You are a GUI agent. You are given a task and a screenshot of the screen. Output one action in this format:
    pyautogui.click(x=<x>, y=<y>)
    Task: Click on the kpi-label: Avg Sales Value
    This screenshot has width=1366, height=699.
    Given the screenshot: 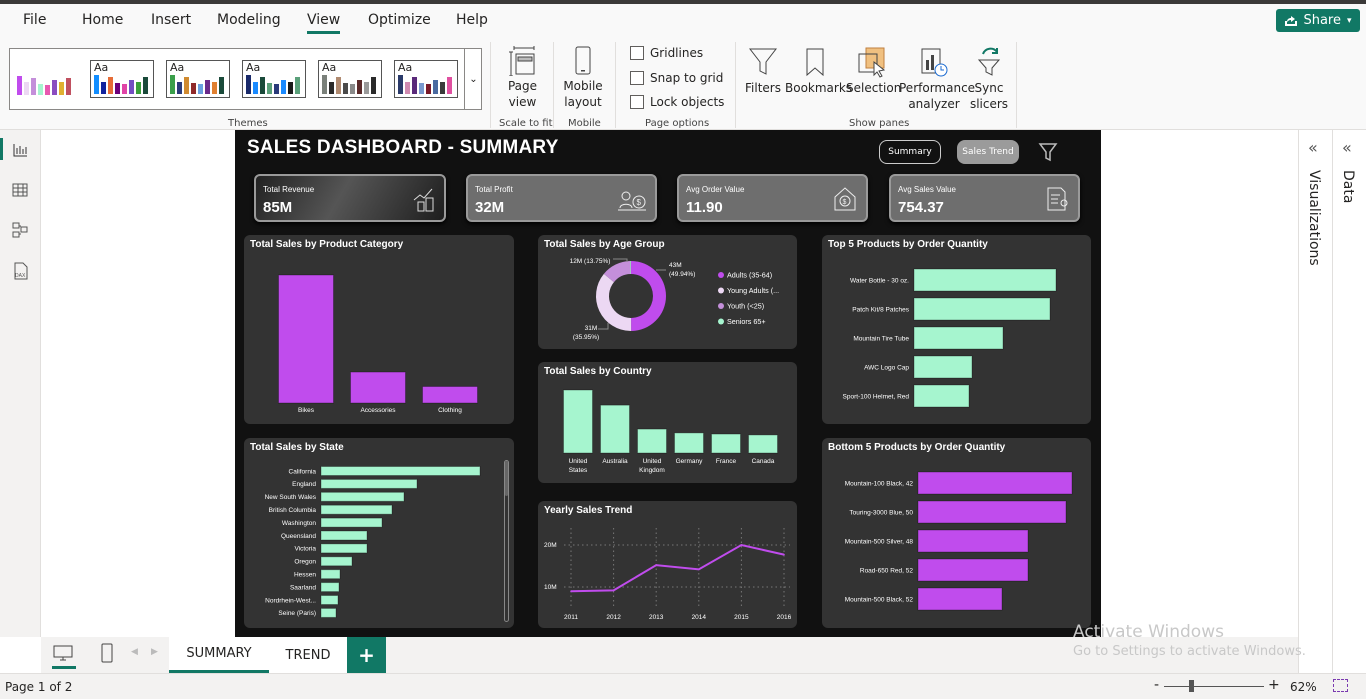 What is the action you would take?
    pyautogui.click(x=927, y=189)
    